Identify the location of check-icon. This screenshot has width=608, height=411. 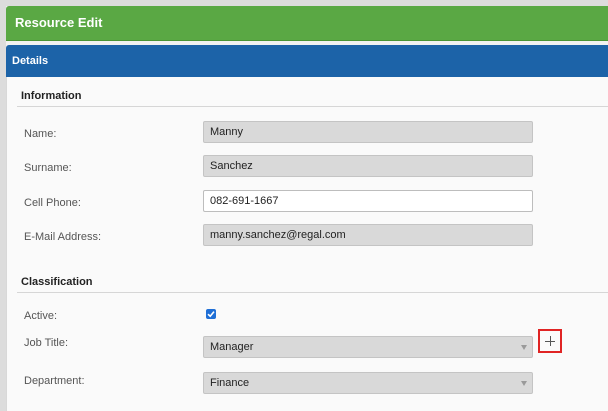
(211, 314).